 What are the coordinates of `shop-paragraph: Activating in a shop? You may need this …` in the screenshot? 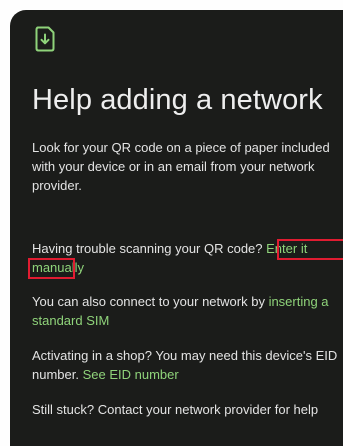 It's located at (187, 365).